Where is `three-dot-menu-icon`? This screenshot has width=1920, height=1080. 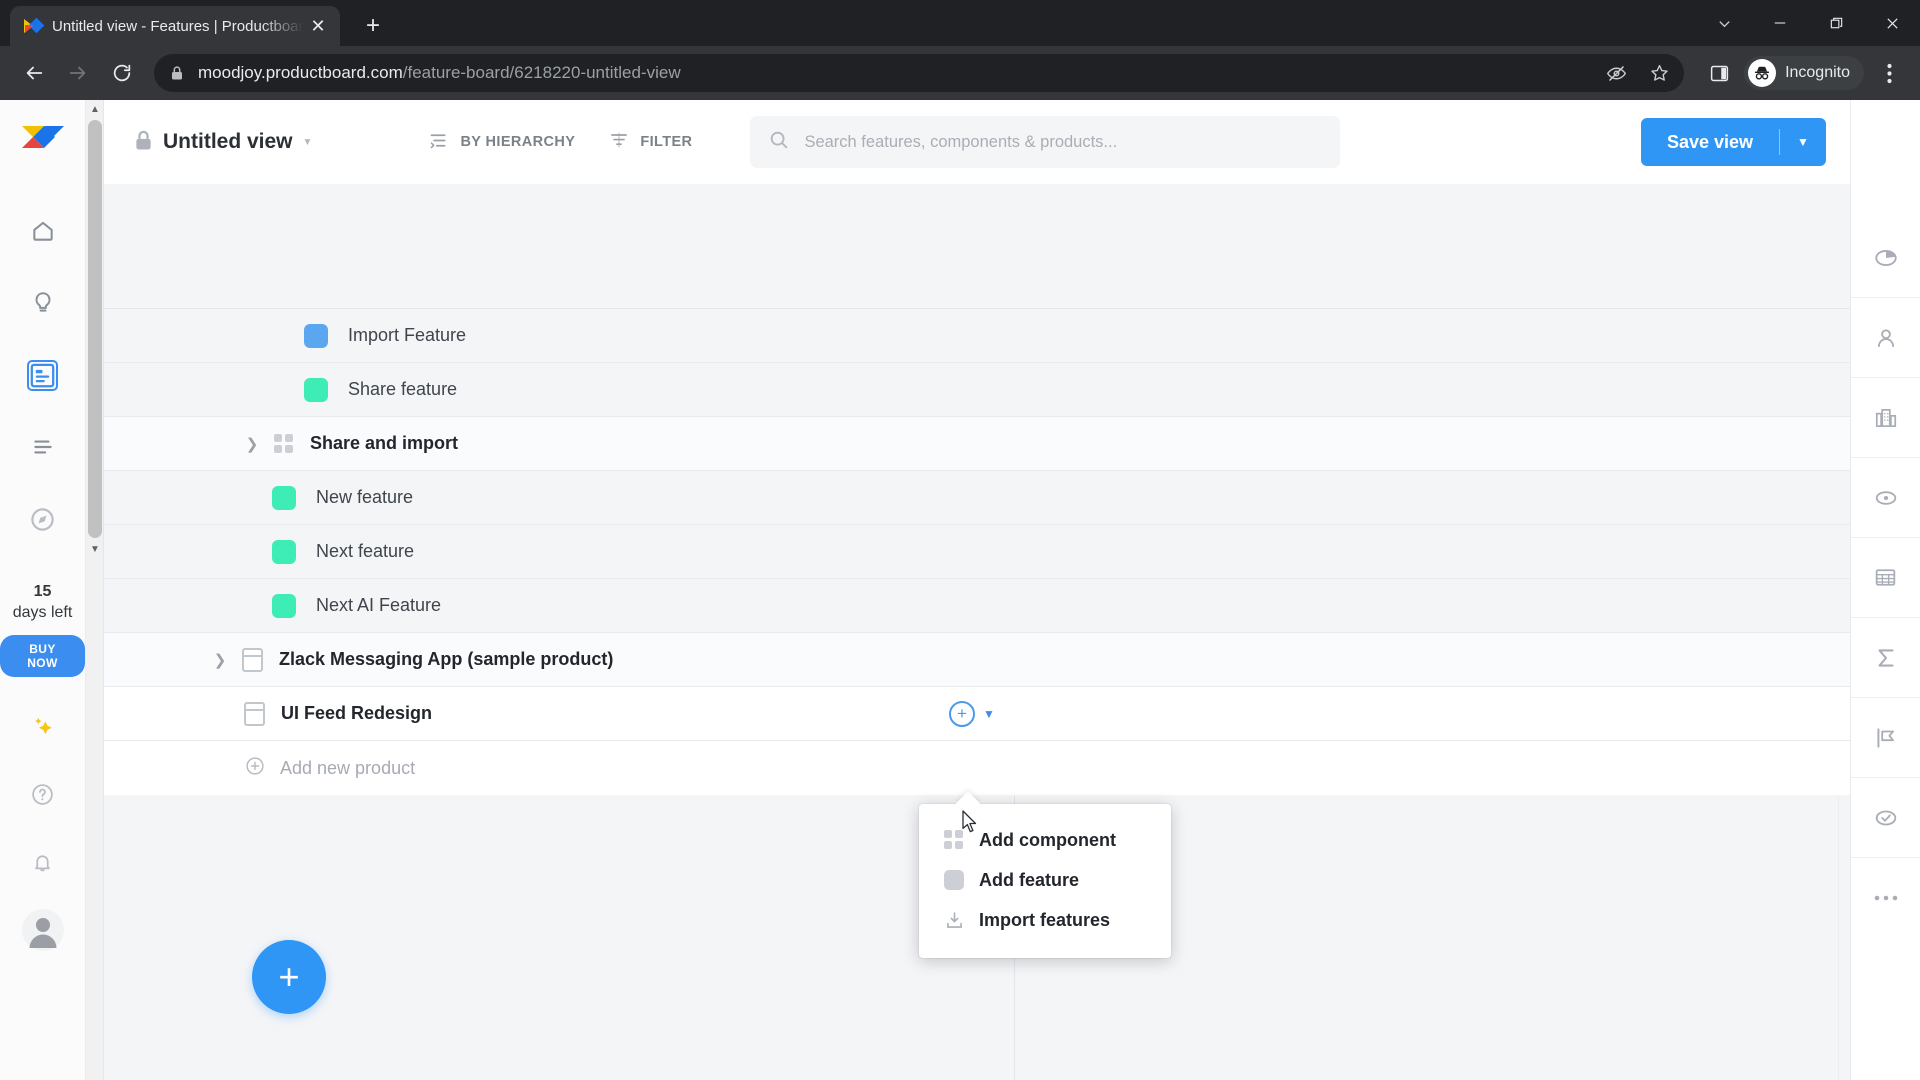
three-dot-menu-icon is located at coordinates (1889, 73).